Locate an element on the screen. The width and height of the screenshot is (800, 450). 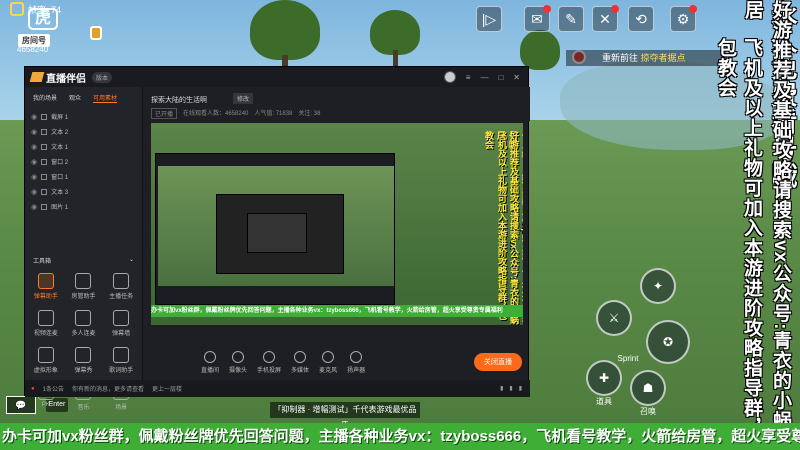
close-icon: ✕ is located at coordinates (516, 77).